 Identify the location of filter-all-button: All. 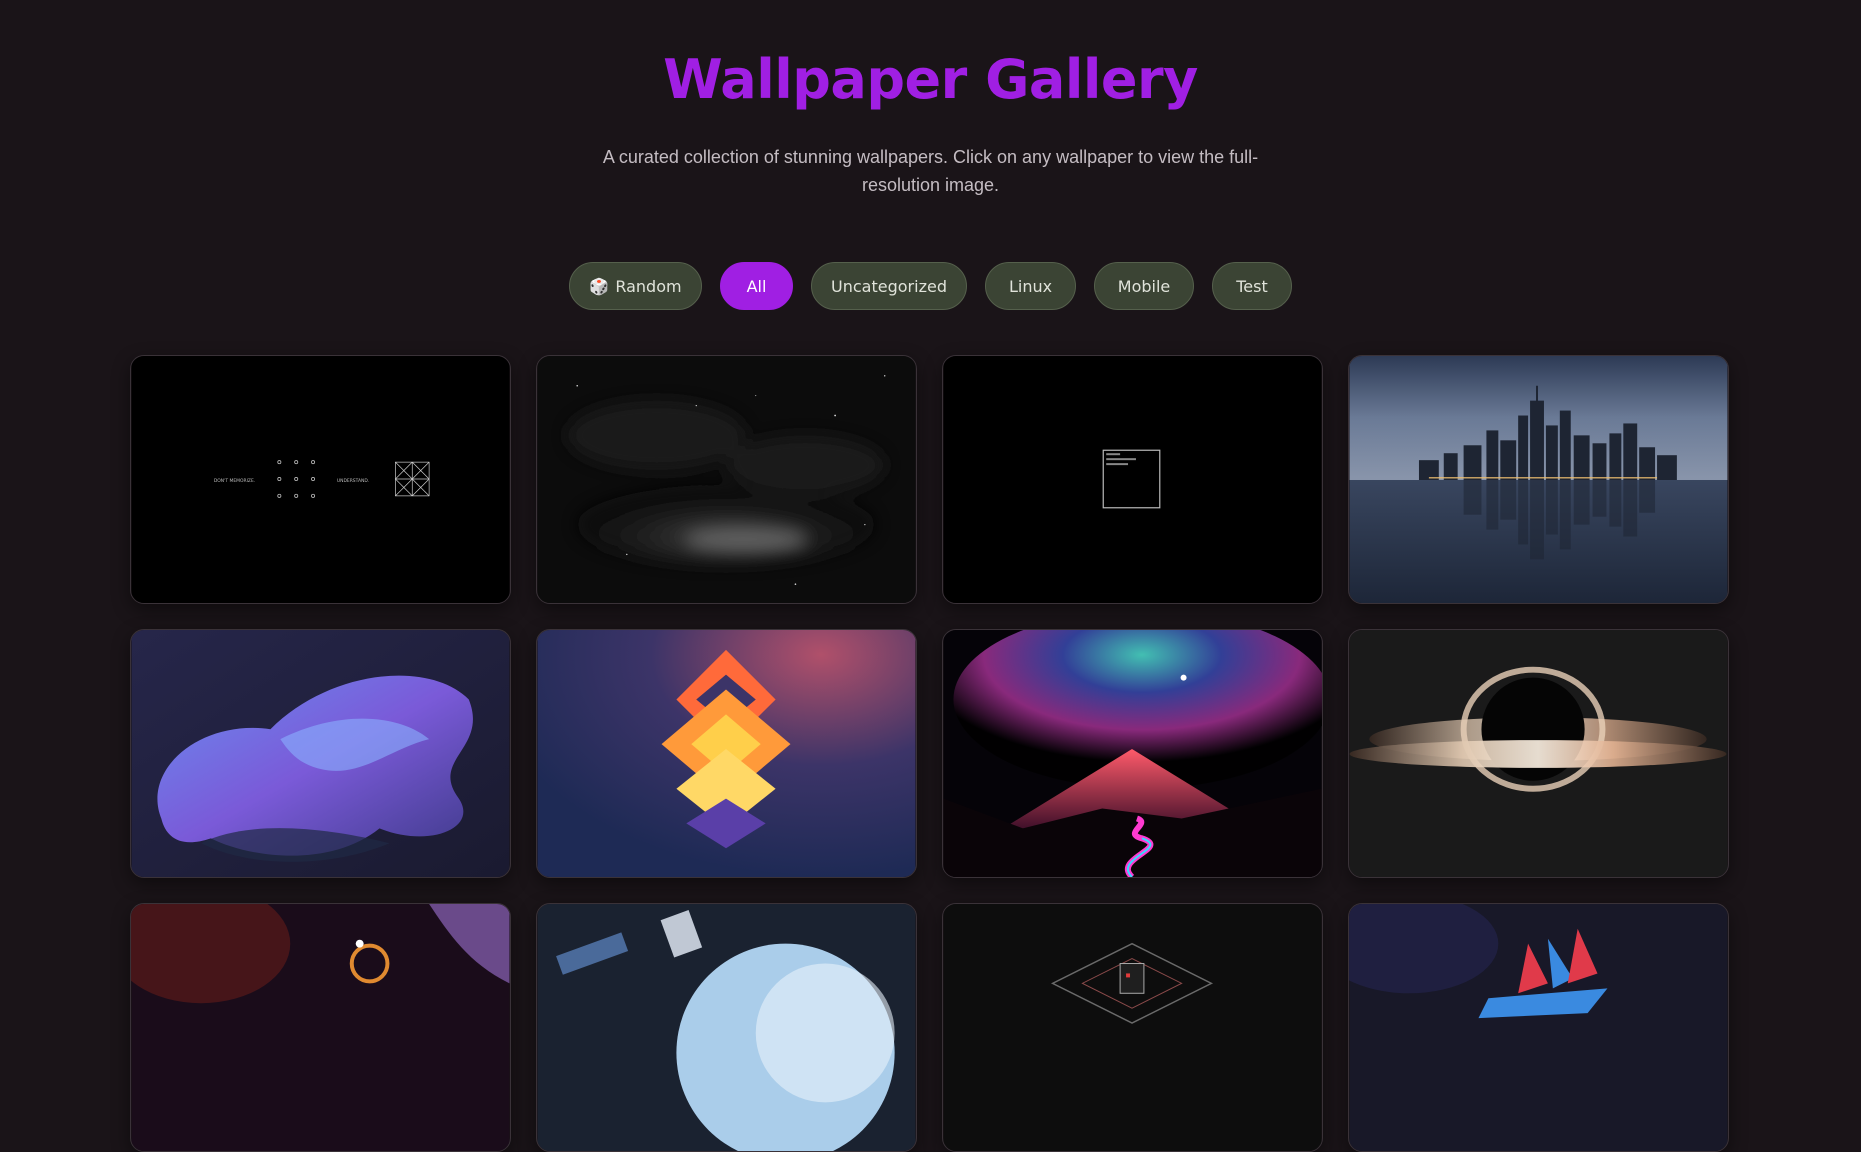
(756, 286).